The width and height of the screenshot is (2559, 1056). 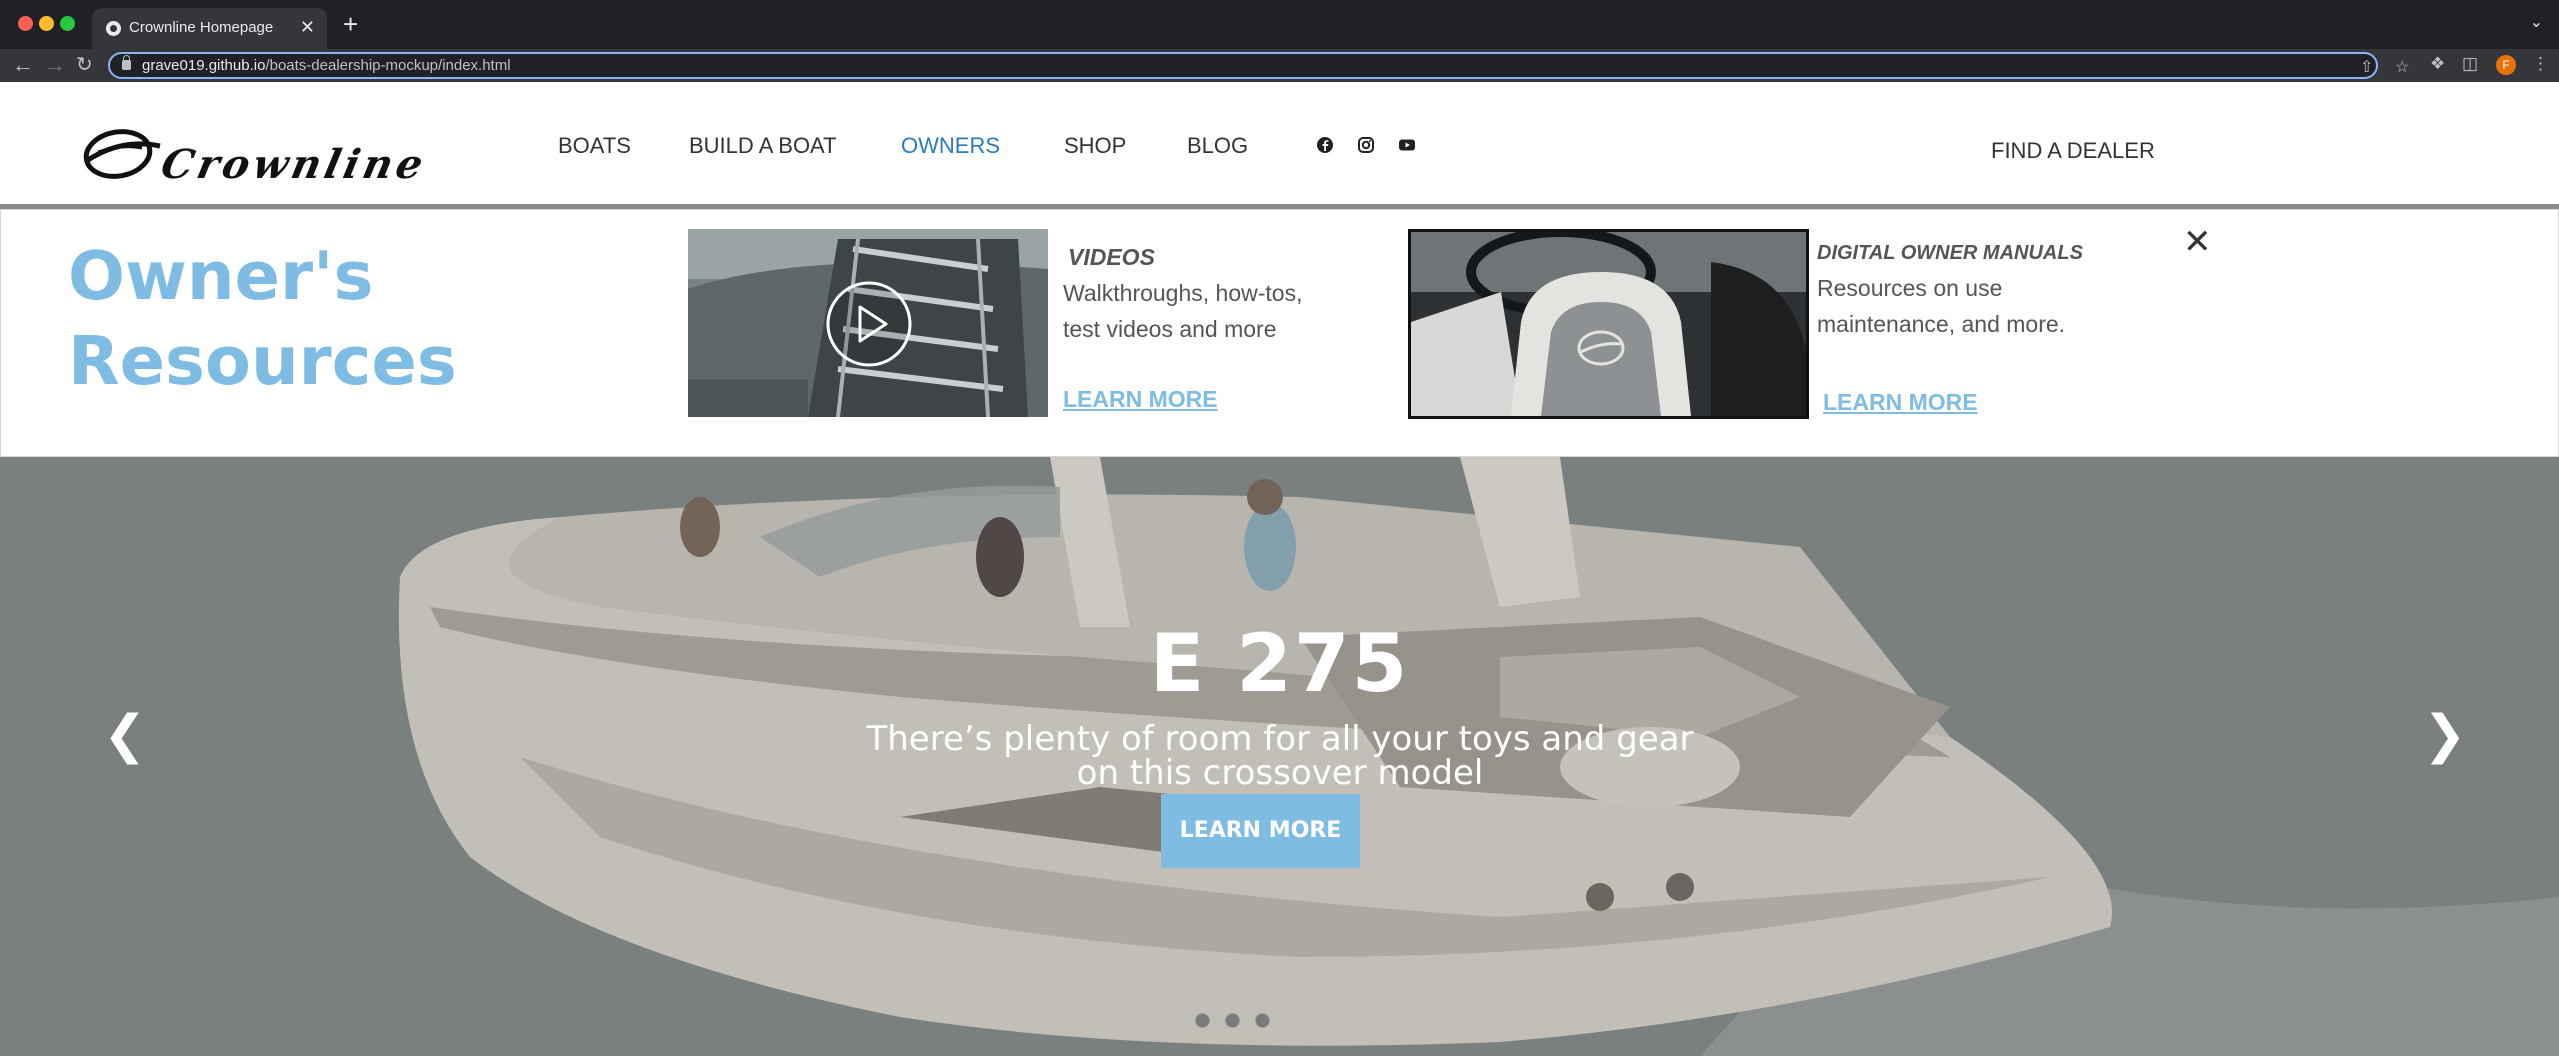 What do you see at coordinates (2402, 67) in the screenshot?
I see `bookmark-star-icon: ☆` at bounding box center [2402, 67].